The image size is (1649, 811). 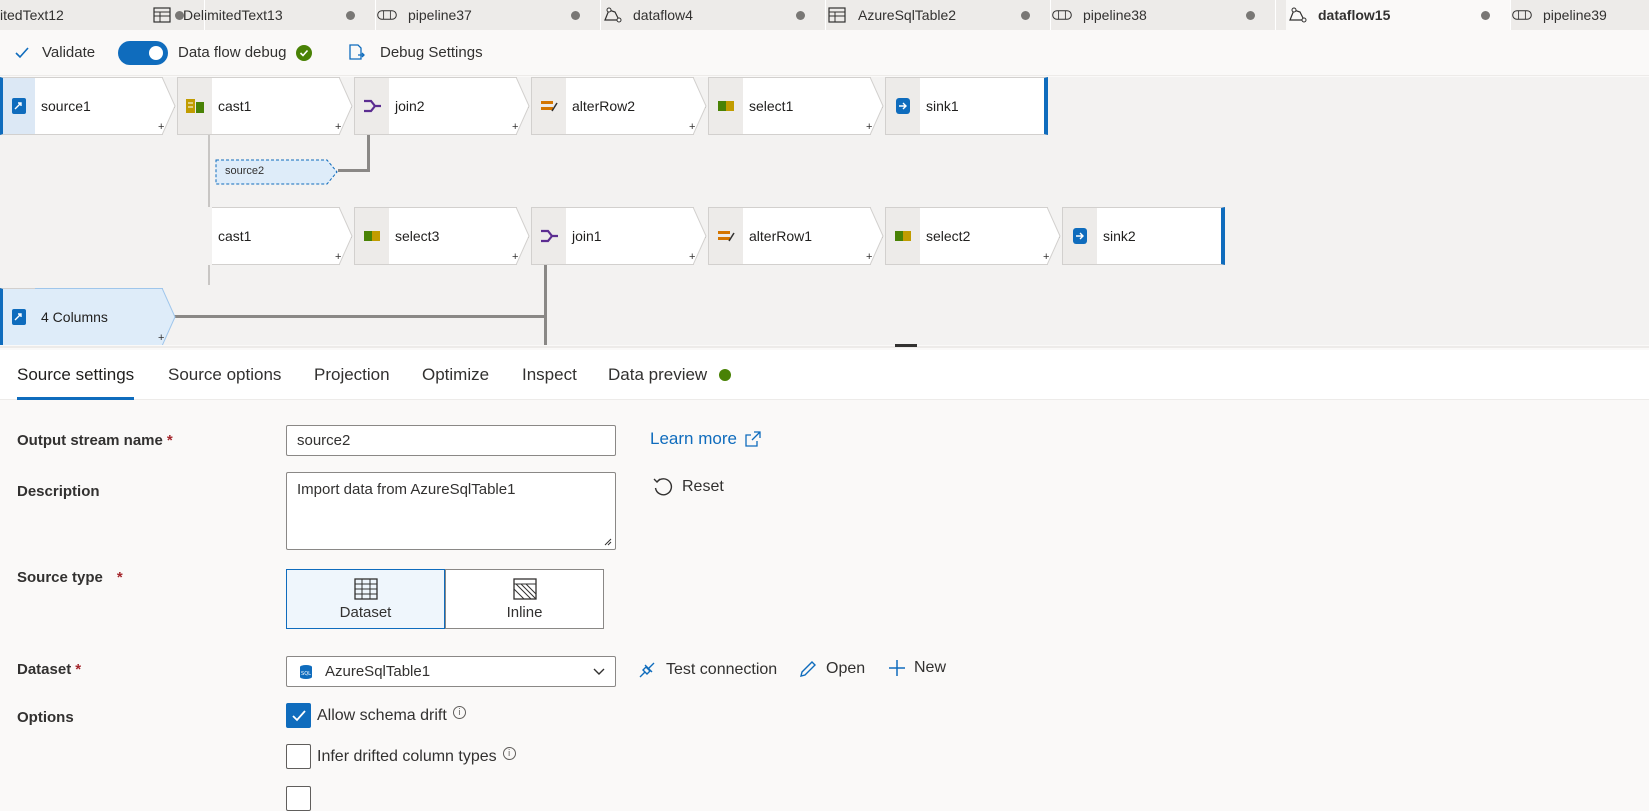 I want to click on tab-source-settings: Source settings, so click(x=76, y=375).